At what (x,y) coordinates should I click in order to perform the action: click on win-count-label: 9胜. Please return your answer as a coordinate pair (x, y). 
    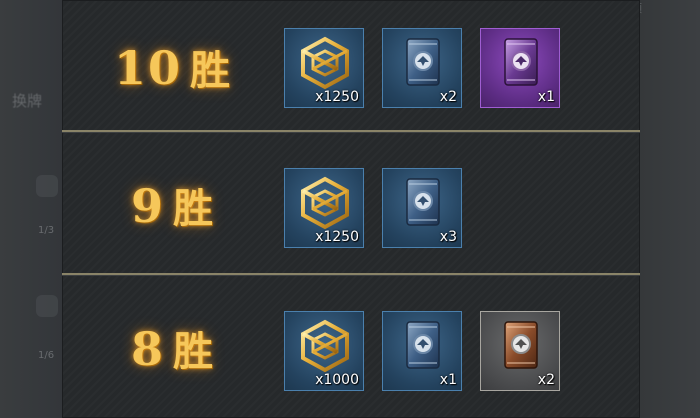
    Looking at the image, I should click on (173, 205).